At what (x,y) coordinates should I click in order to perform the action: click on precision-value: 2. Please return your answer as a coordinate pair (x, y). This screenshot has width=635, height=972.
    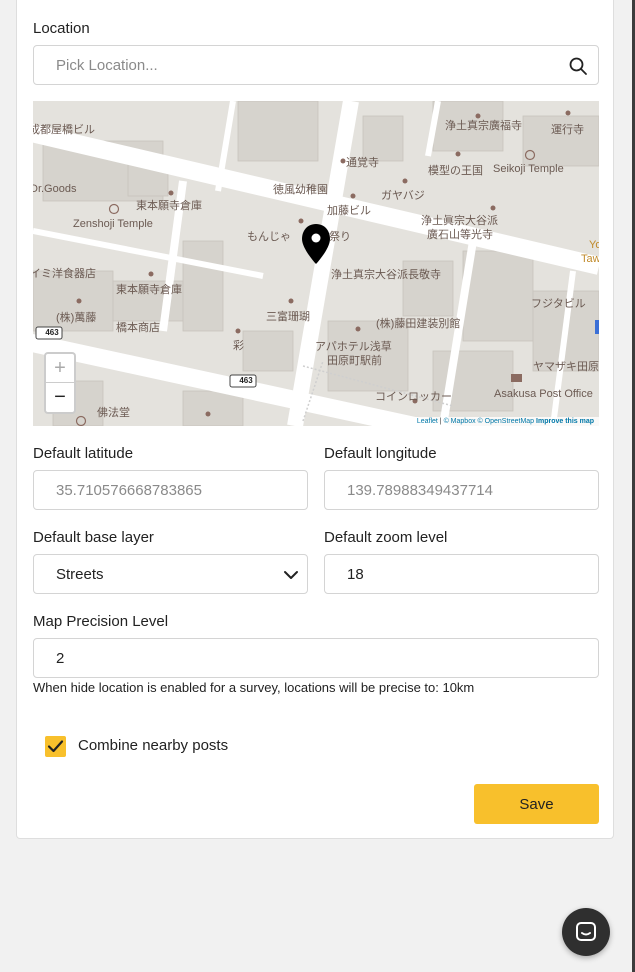
    Looking at the image, I should click on (60, 658).